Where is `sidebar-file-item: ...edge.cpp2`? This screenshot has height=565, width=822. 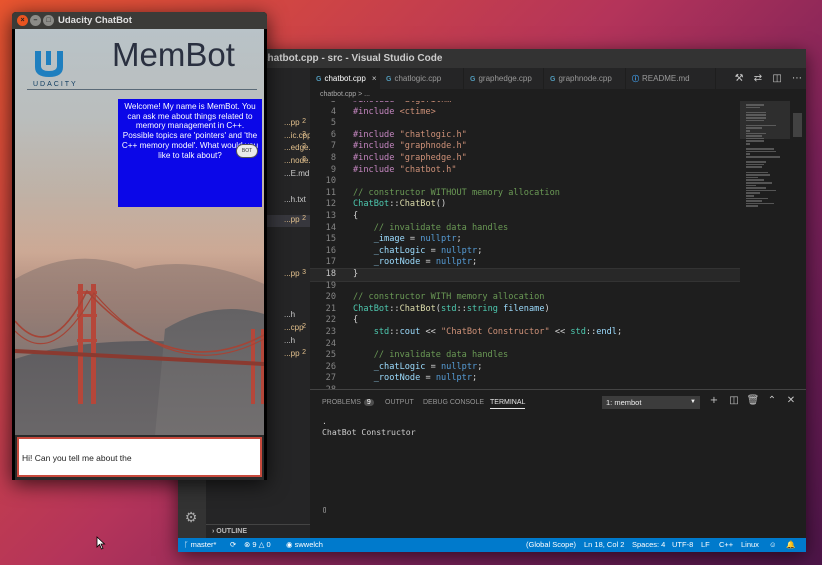
sidebar-file-item: ...edge.cpp2 is located at coordinates (297, 149).